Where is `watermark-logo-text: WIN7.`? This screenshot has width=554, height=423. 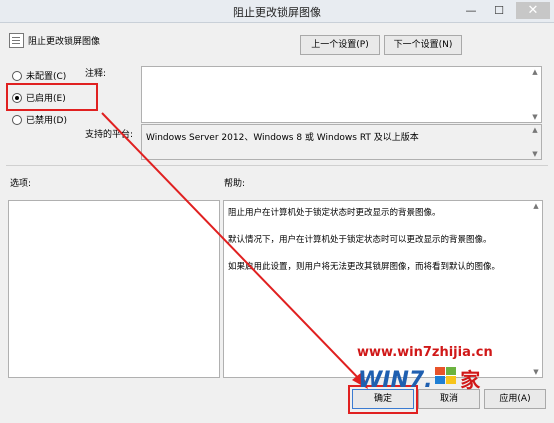
watermark-logo-text: WIN7. is located at coordinates (395, 380).